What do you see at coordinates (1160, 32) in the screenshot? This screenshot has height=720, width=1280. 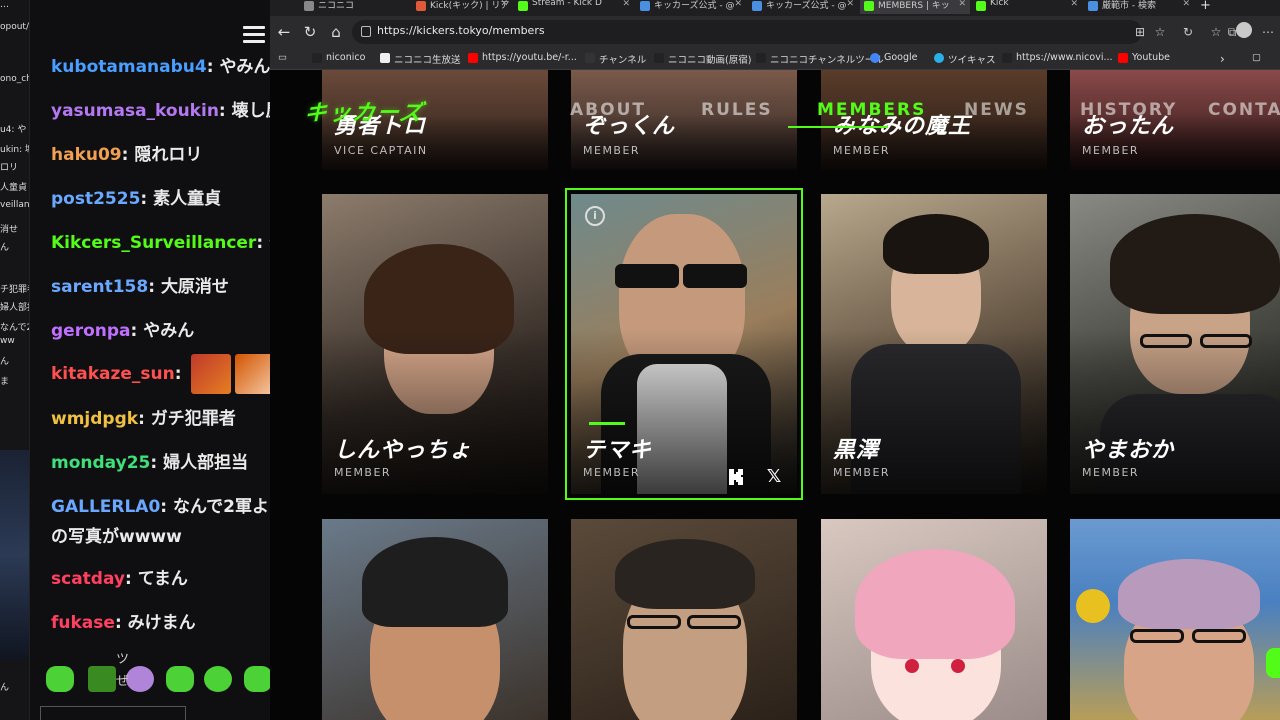 I see `star-icon: ☆` at bounding box center [1160, 32].